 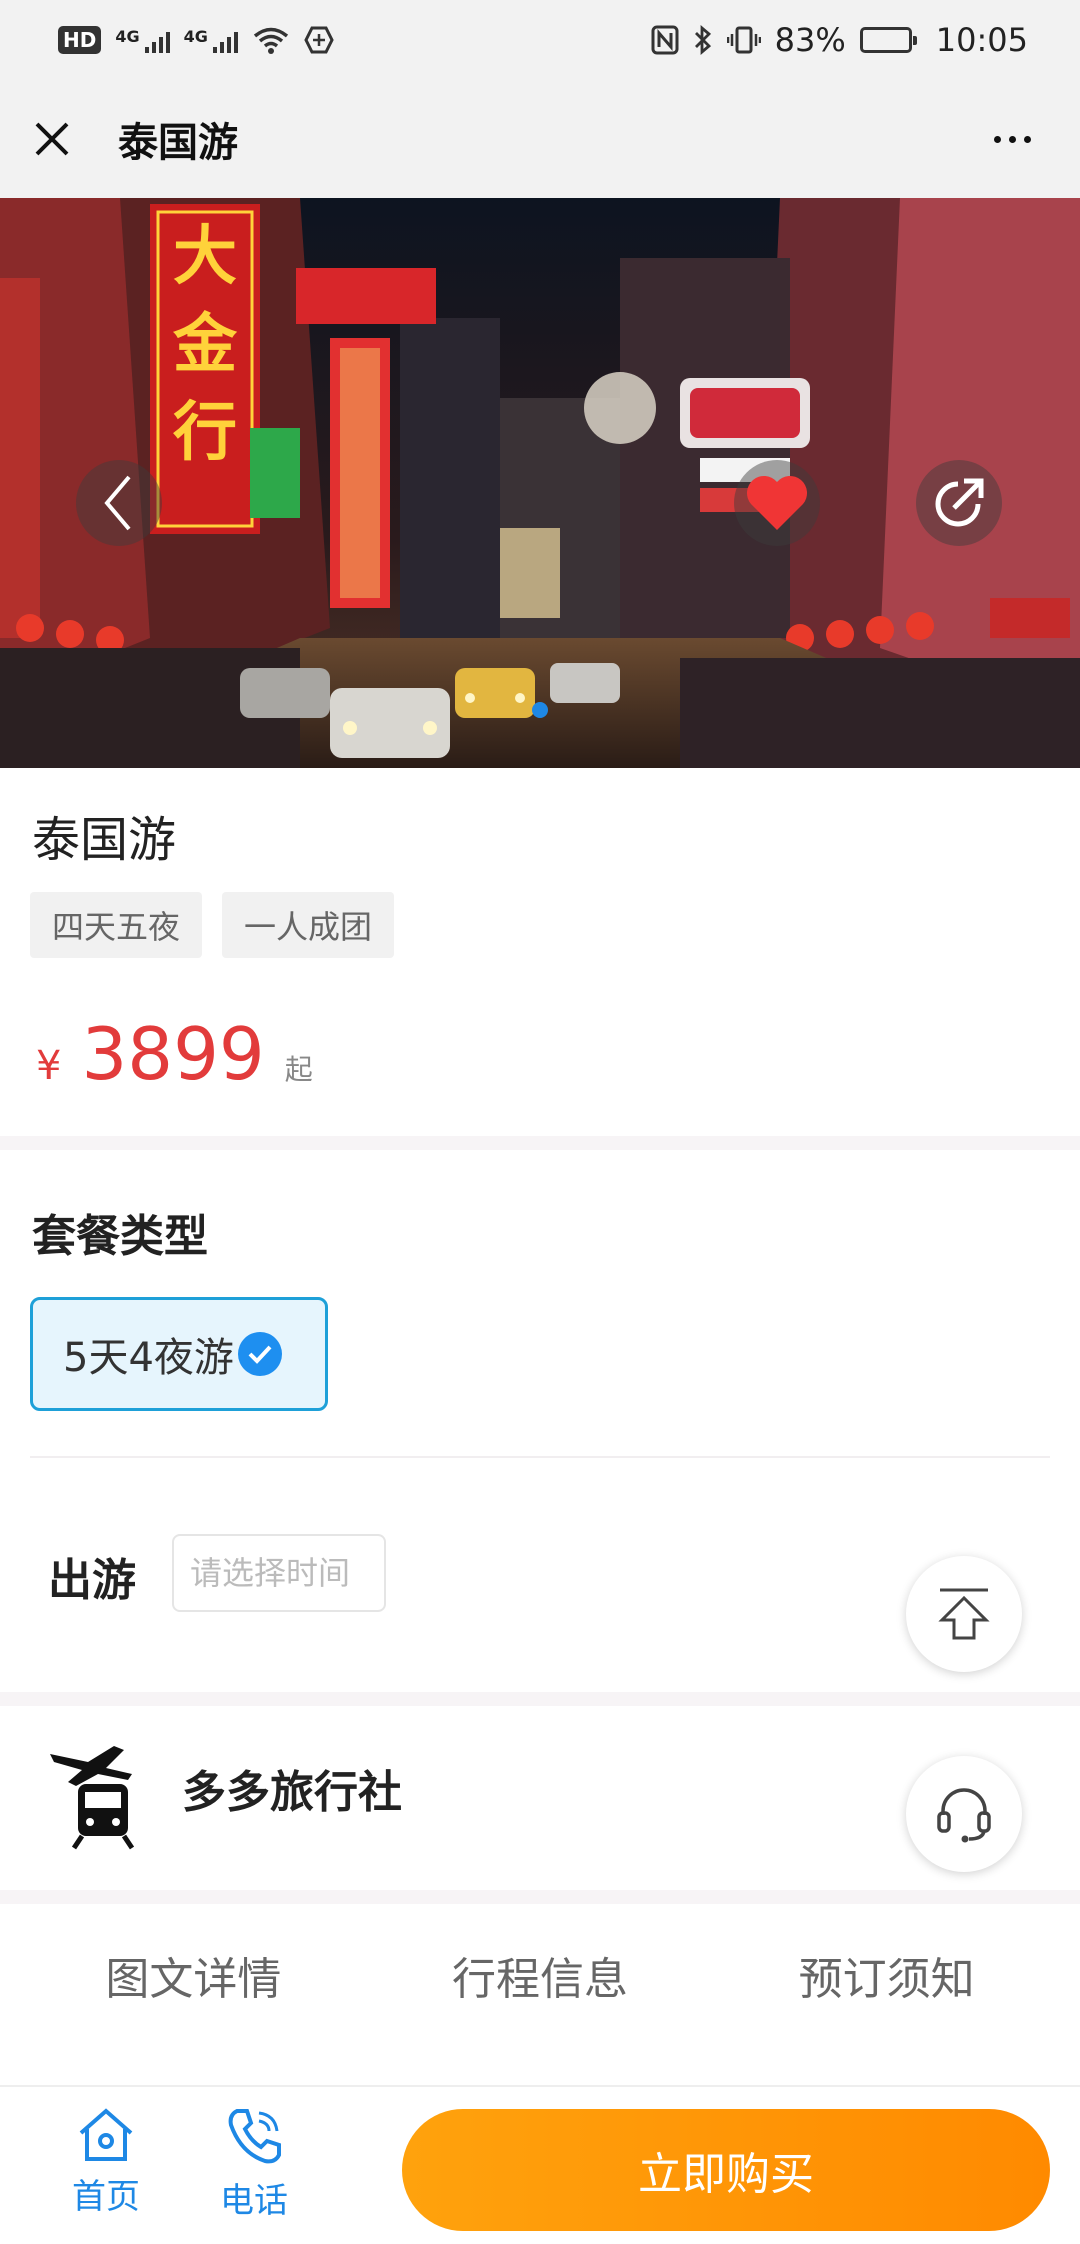 What do you see at coordinates (106, 2134) in the screenshot?
I see `home-icon` at bounding box center [106, 2134].